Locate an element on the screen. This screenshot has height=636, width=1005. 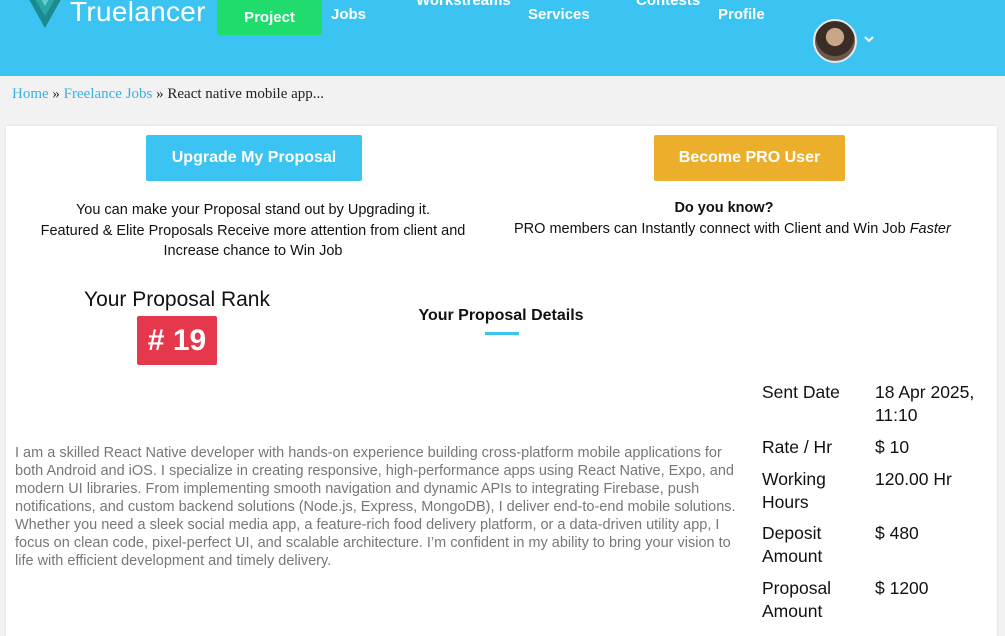
proposal-rank-label: Your Proposal Rank is located at coordinates (176, 299).